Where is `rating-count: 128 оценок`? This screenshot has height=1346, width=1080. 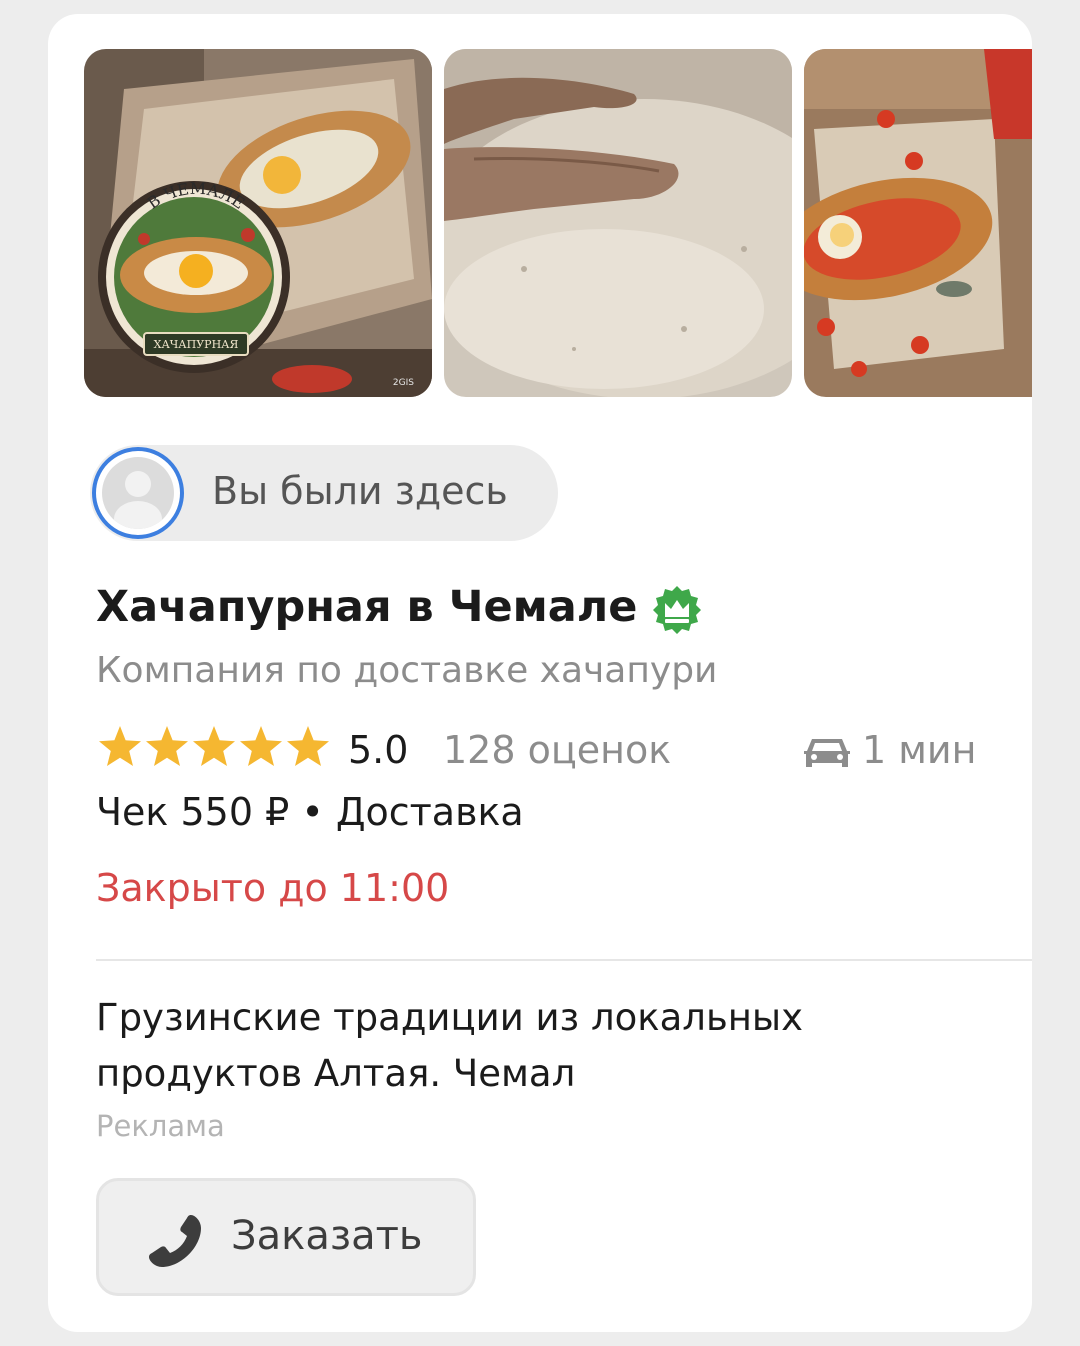
rating-count: 128 оценок is located at coordinates (557, 750).